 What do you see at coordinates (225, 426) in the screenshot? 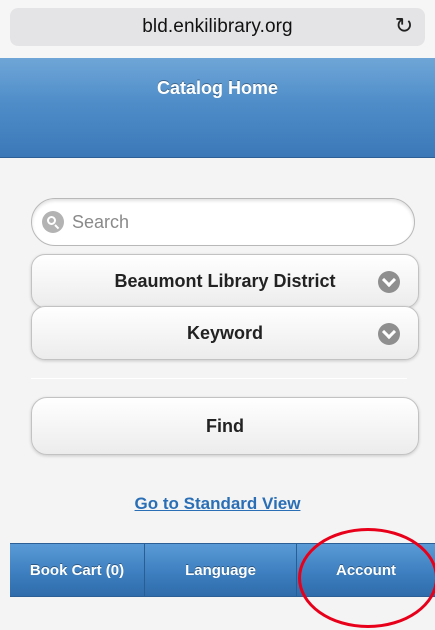
I see `find-button: Find` at bounding box center [225, 426].